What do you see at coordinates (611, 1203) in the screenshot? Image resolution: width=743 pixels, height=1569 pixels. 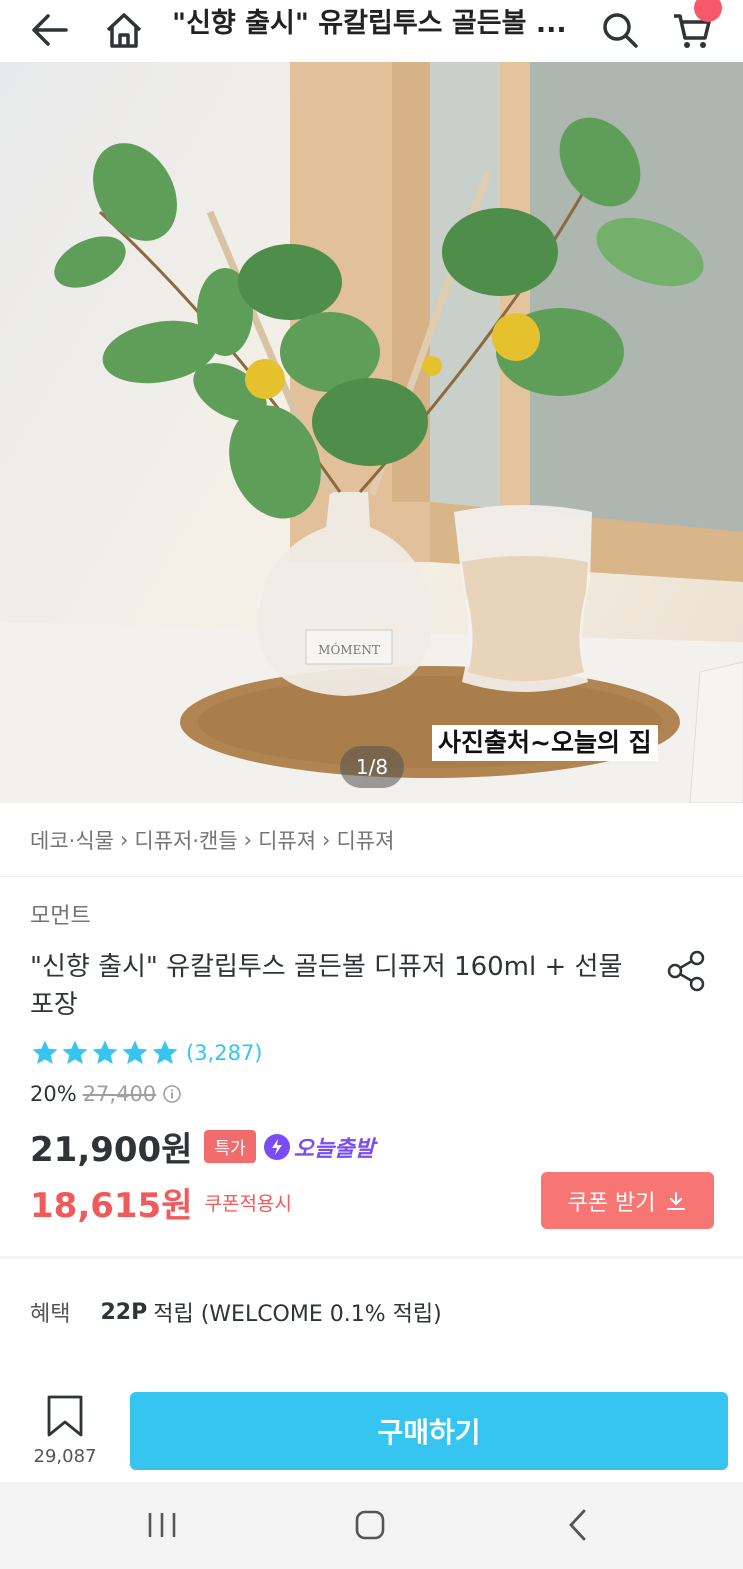 I see `coupon-button-label: 쿠폰 받기` at bounding box center [611, 1203].